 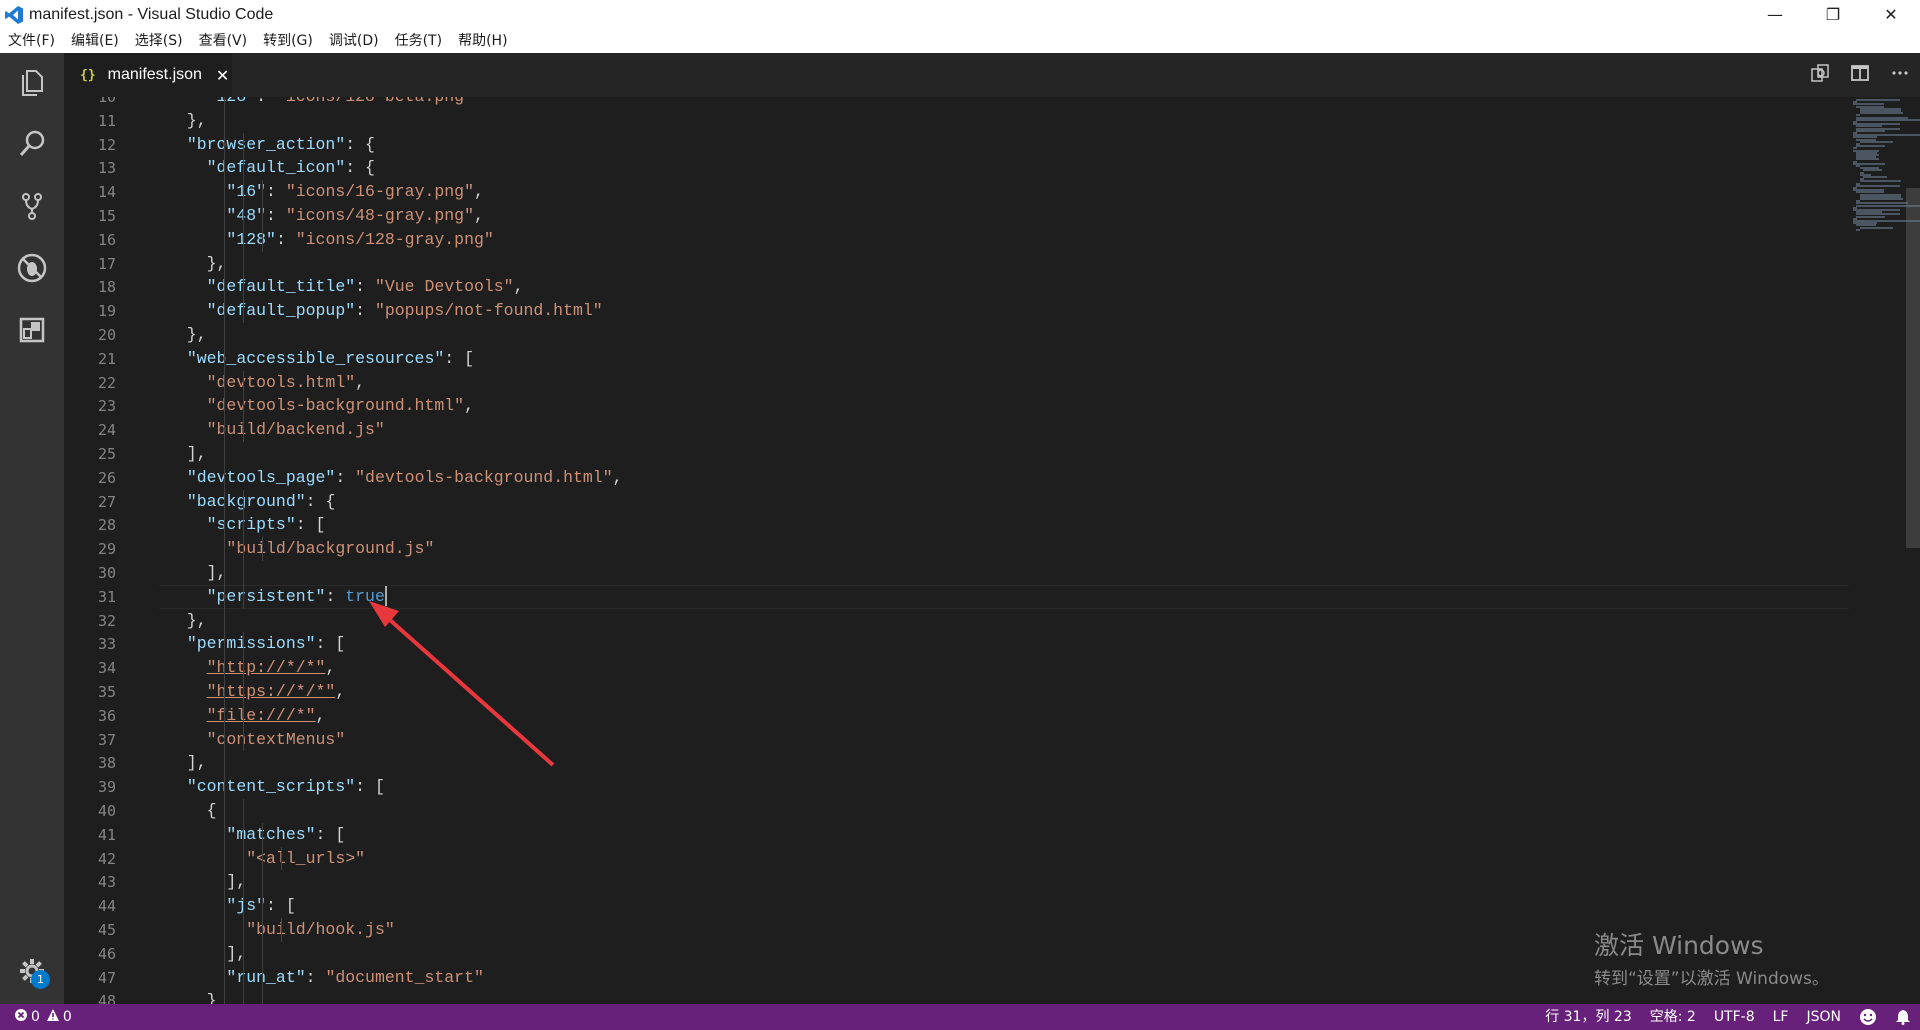 I want to click on tab-label: manifest.json, so click(x=154, y=74).